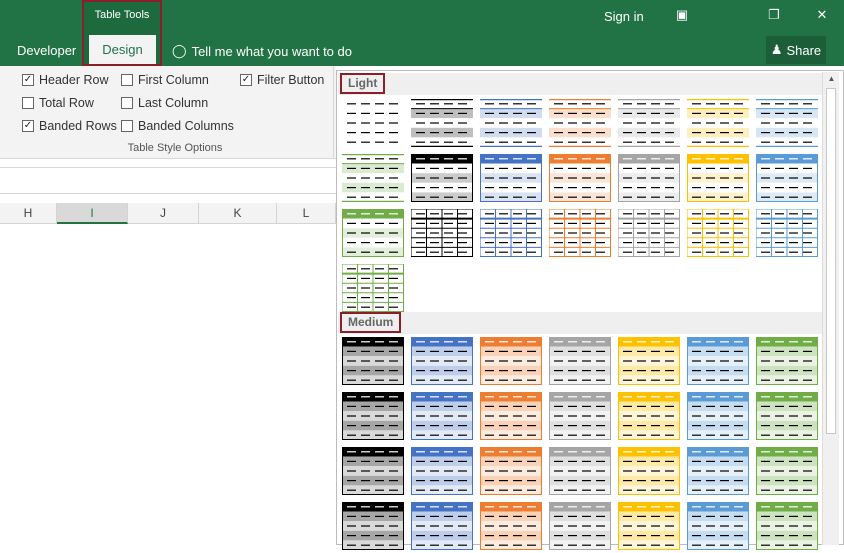 This screenshot has width=844, height=553. What do you see at coordinates (175, 148) in the screenshot?
I see `group-label: Table Style Options` at bounding box center [175, 148].